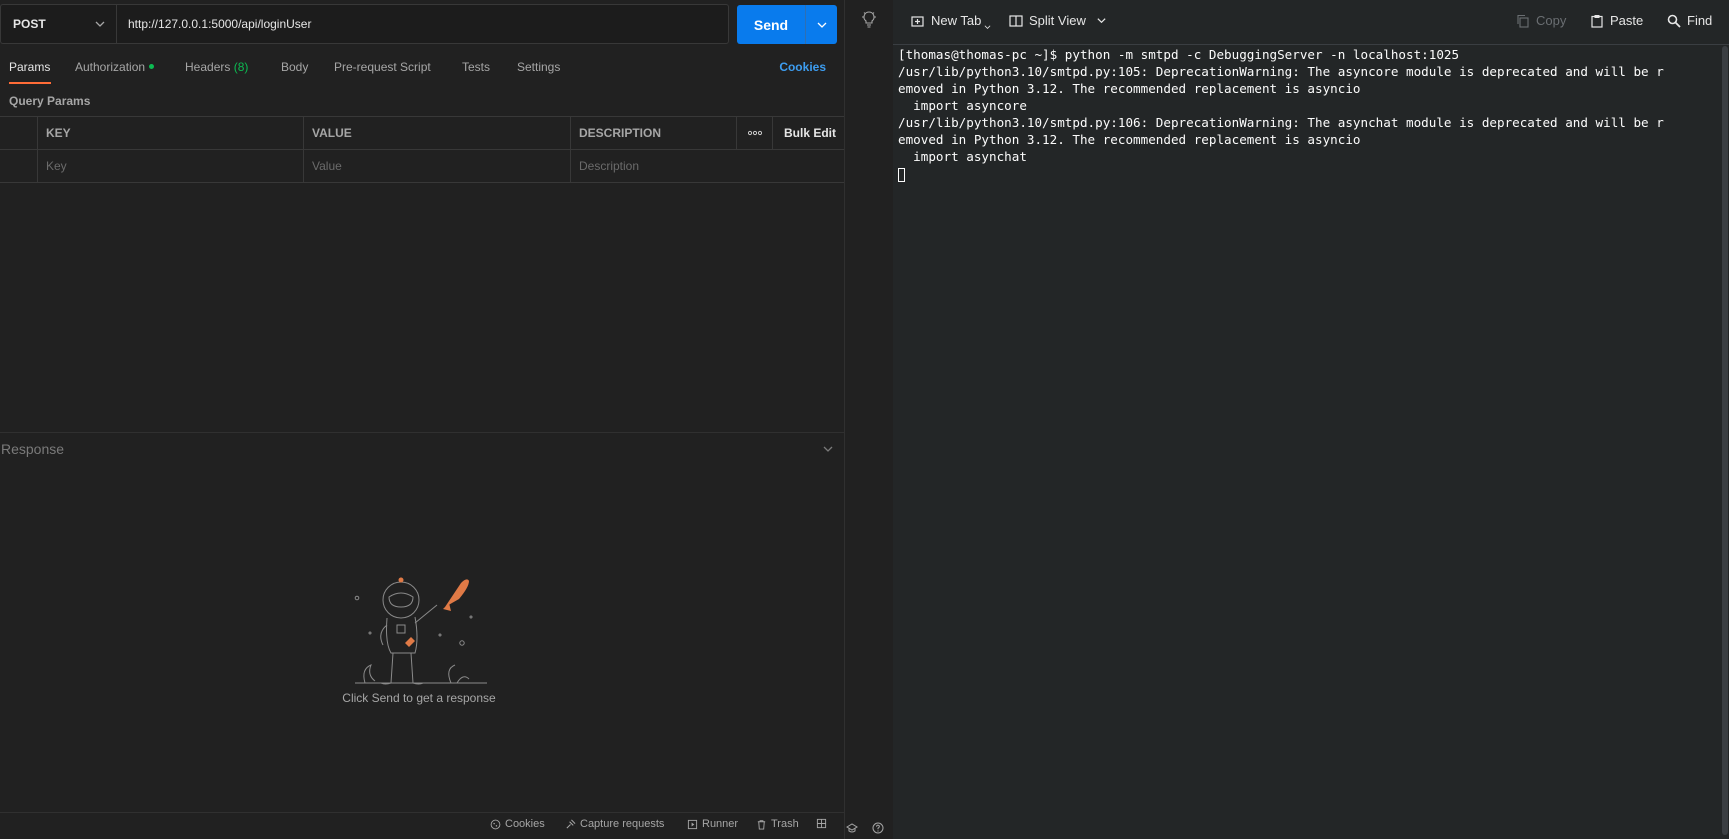 This screenshot has width=1729, height=839. I want to click on bulk-edit-button: Bulk Edit, so click(806, 133).